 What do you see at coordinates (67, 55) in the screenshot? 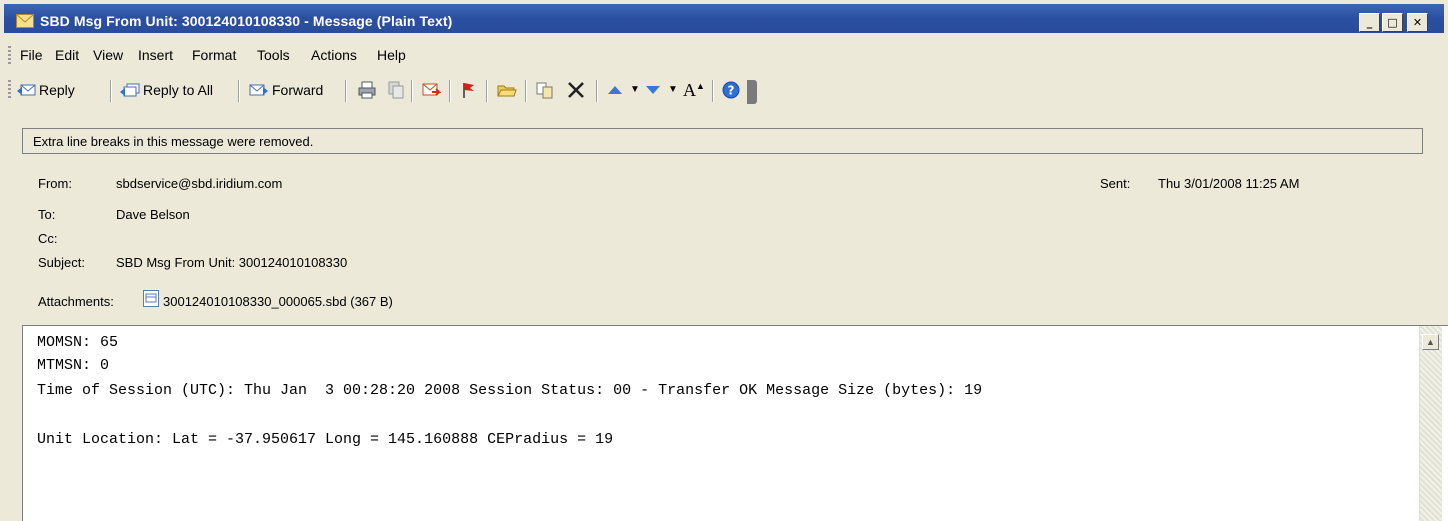
I see `menu-edit: Edit` at bounding box center [67, 55].